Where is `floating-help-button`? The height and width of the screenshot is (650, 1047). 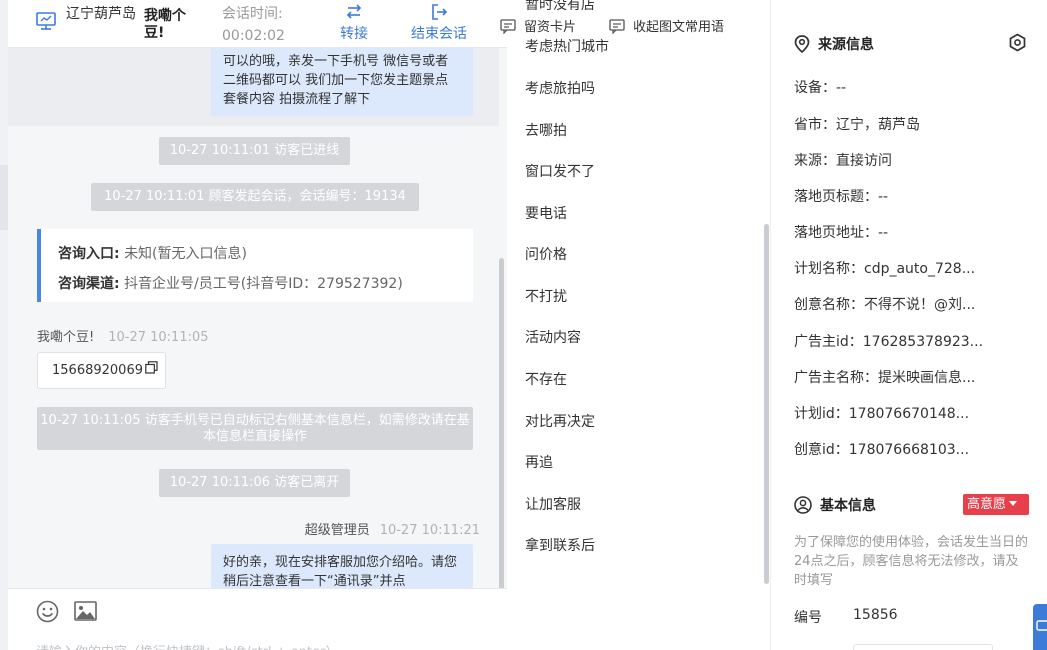 floating-help-button is located at coordinates (1040, 627).